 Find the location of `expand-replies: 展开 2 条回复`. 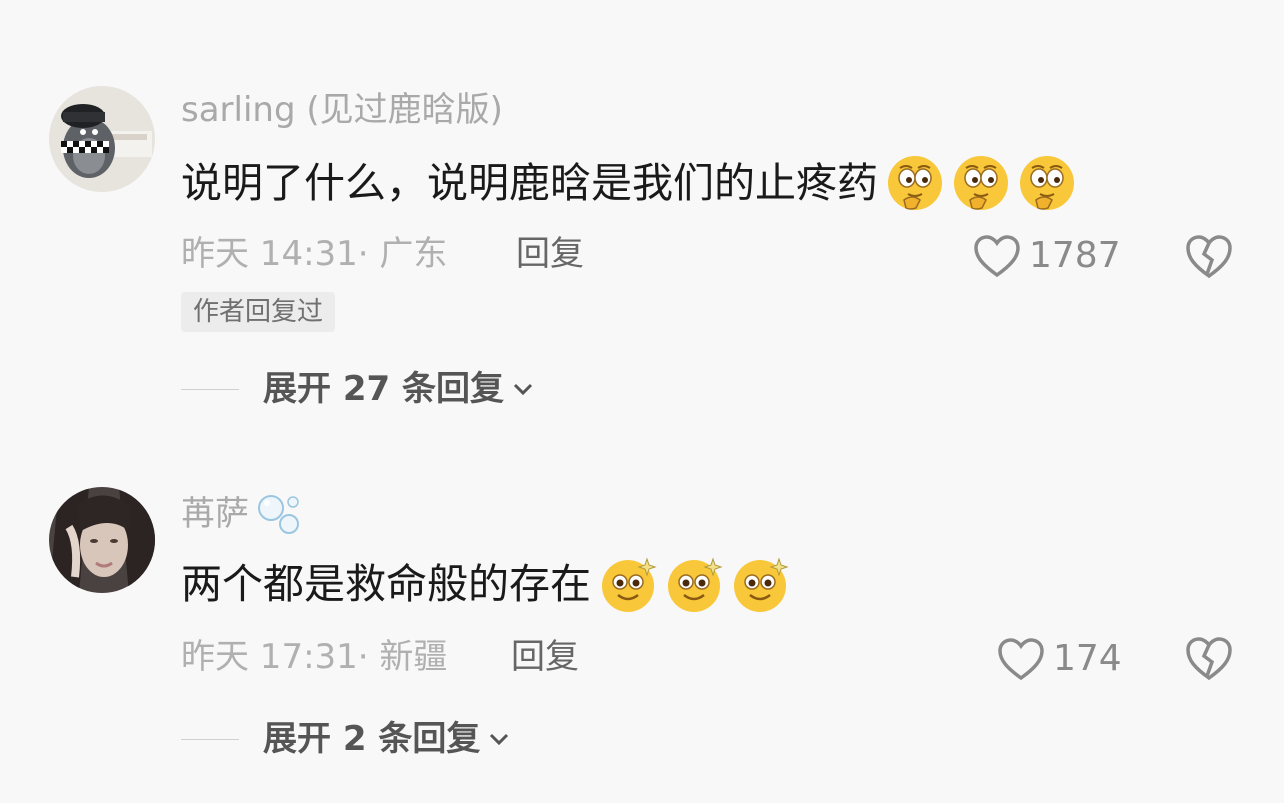

expand-replies: 展开 2 条回复 is located at coordinates (346, 739).